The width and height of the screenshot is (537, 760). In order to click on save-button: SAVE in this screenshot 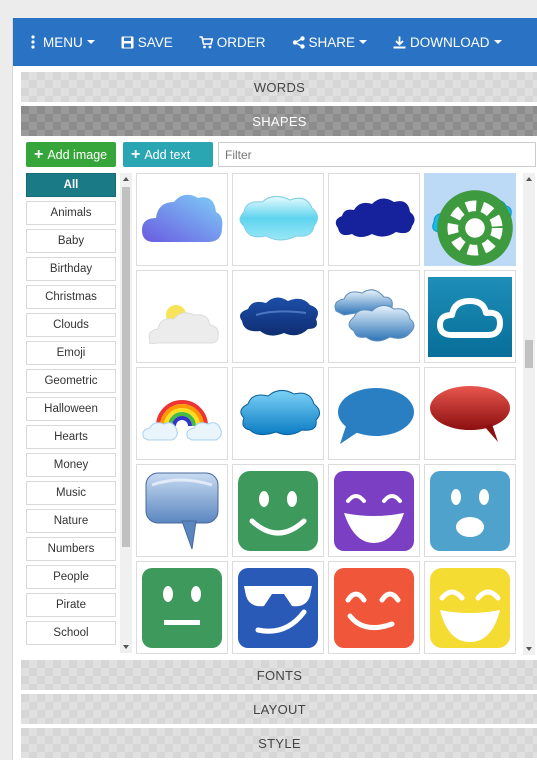, I will do `click(147, 42)`.